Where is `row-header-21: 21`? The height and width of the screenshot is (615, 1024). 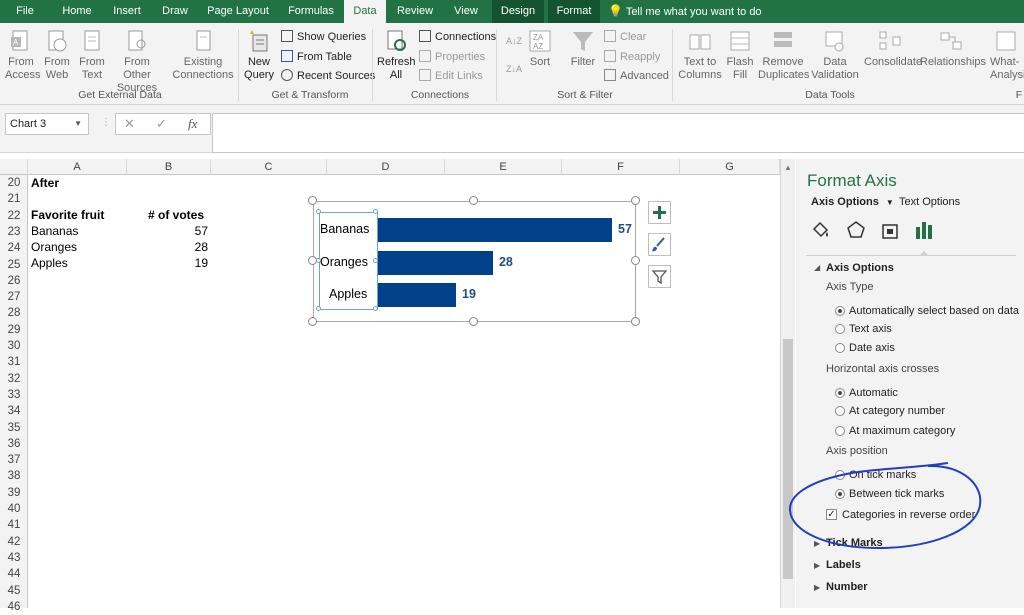 row-header-21: 21 is located at coordinates (14, 199).